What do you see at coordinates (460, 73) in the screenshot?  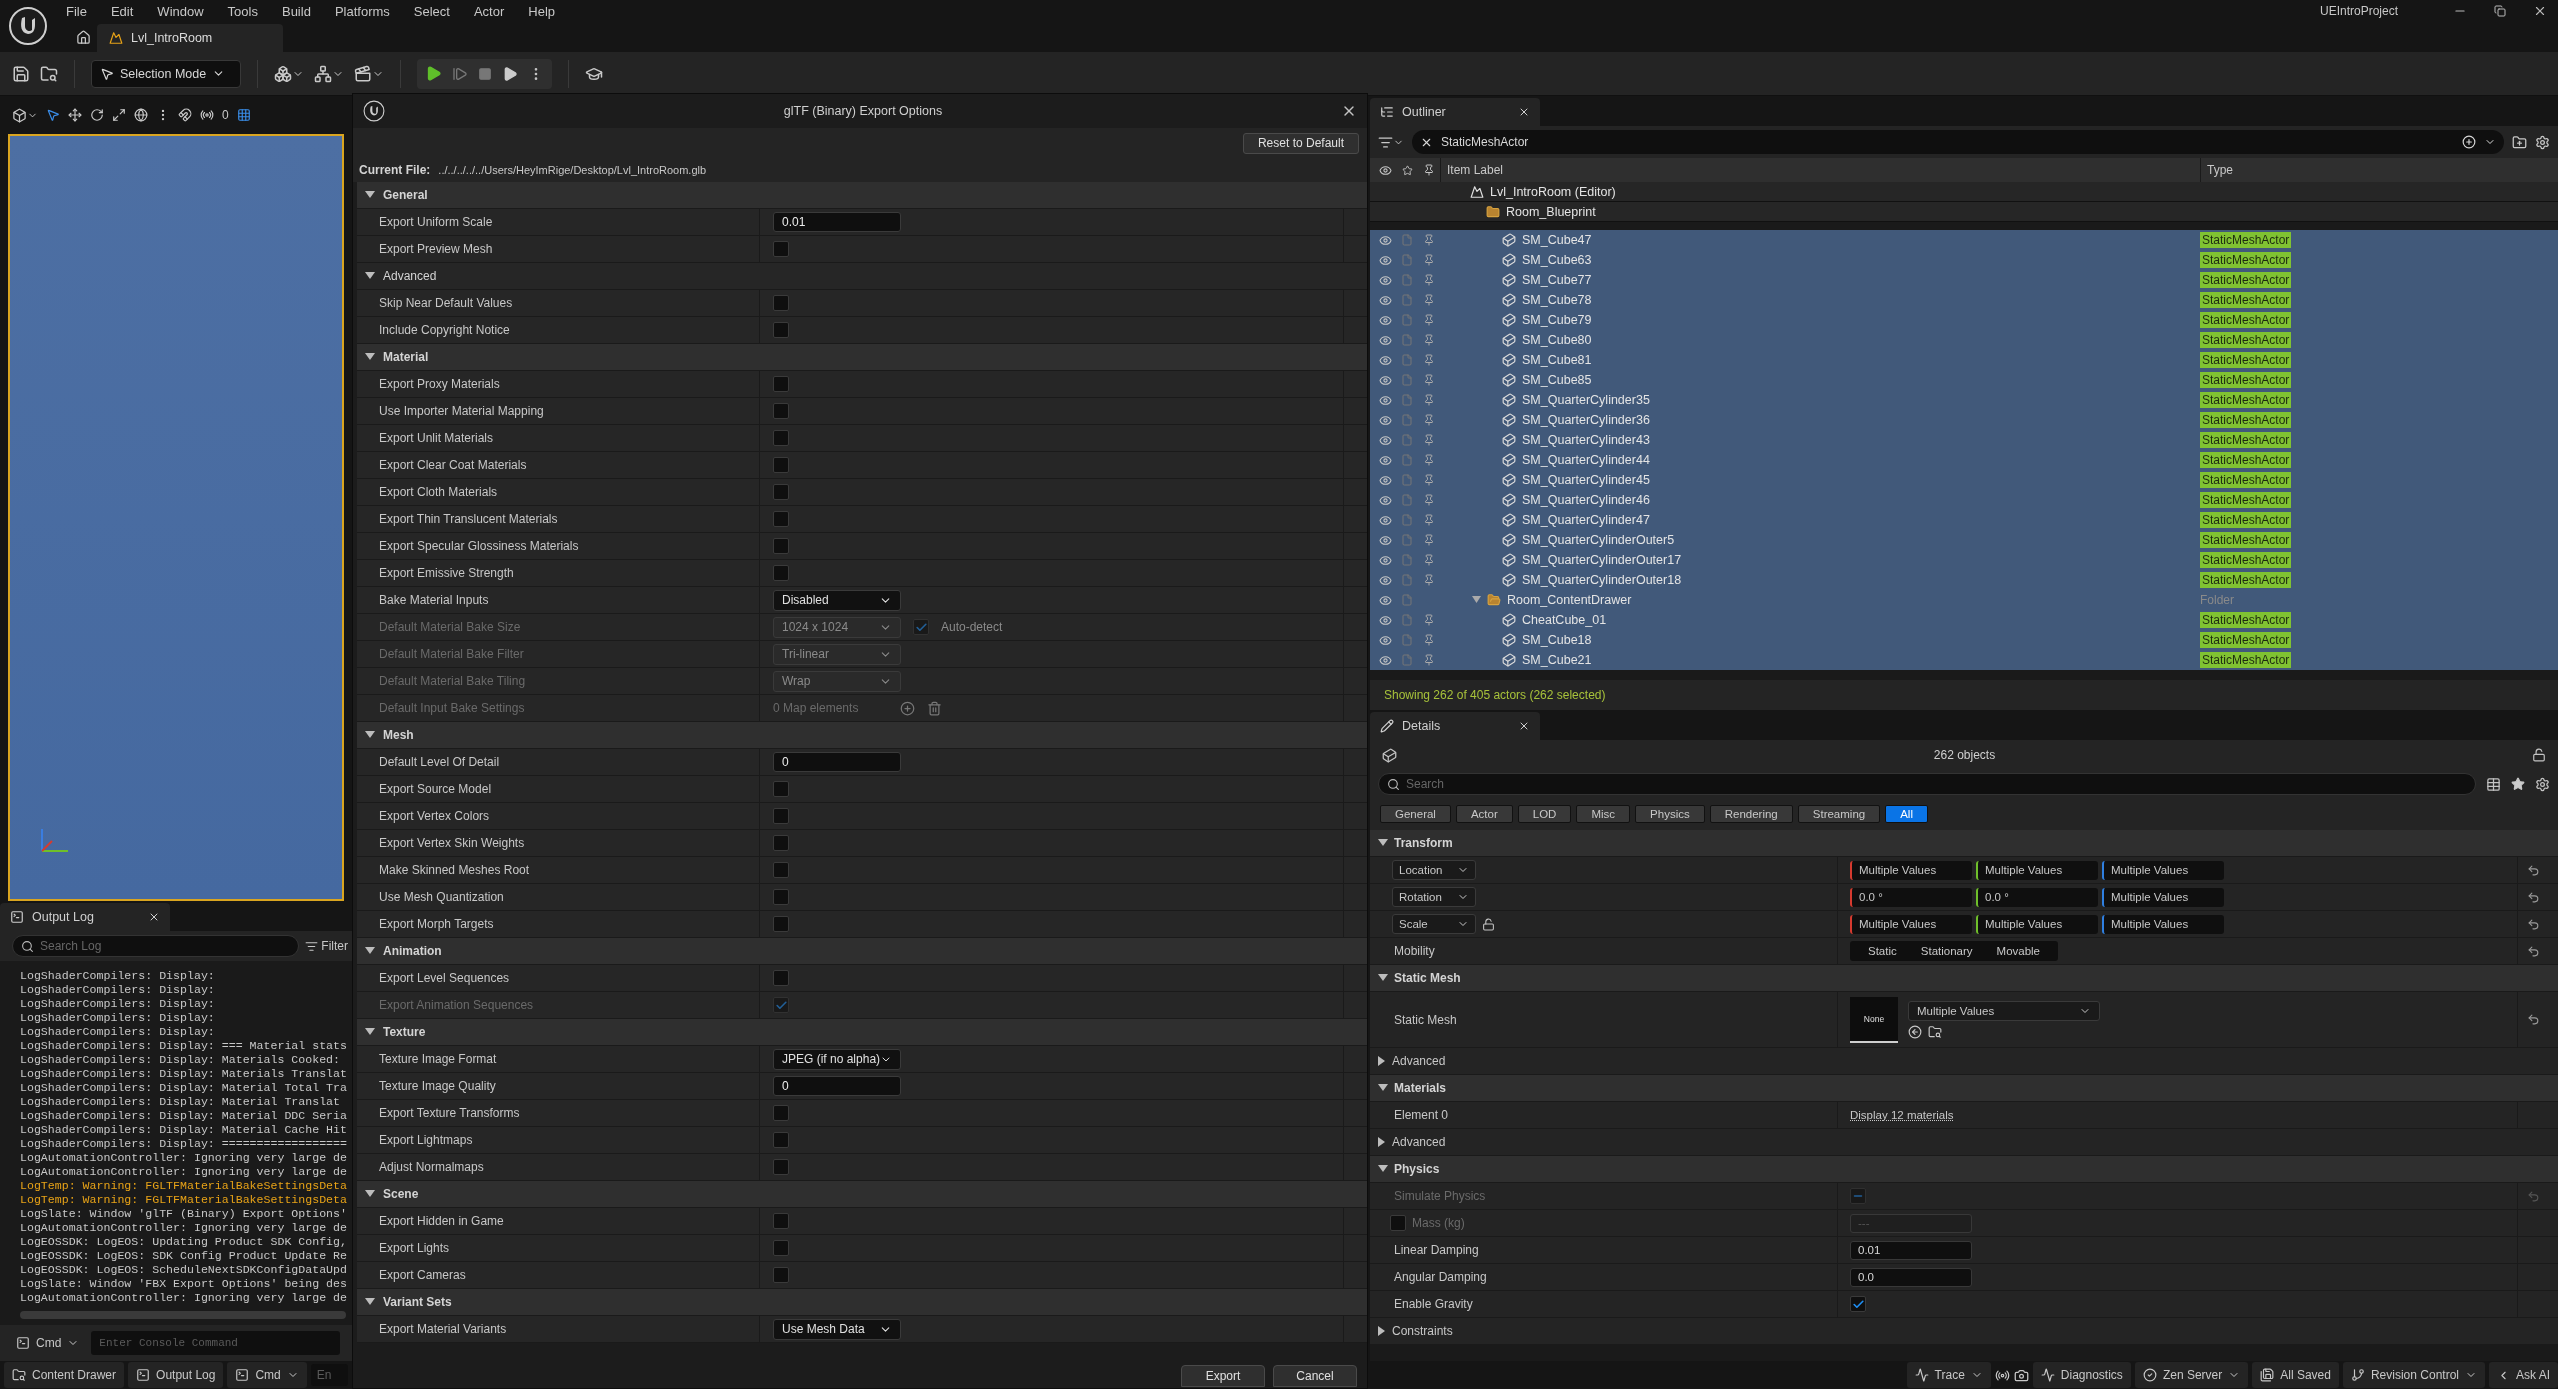 I see `step-icon` at bounding box center [460, 73].